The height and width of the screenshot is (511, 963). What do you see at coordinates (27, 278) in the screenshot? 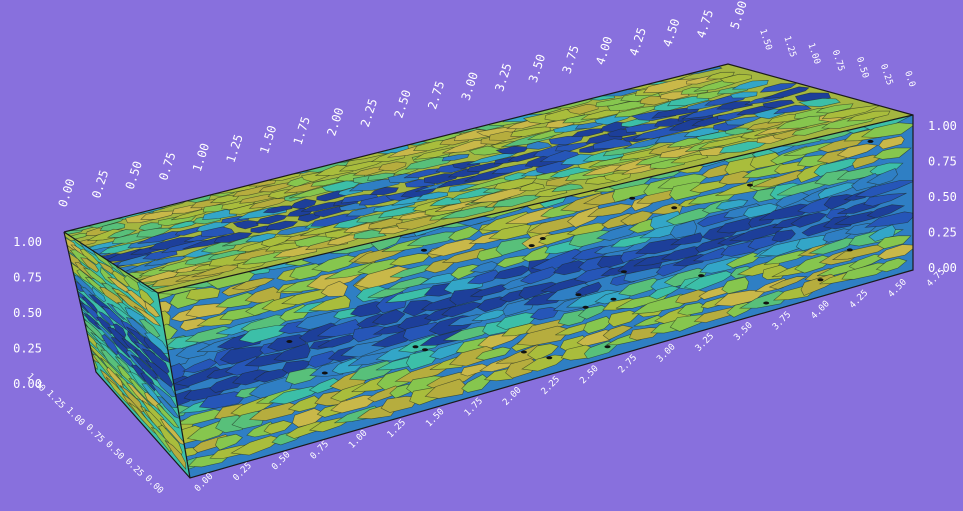
I see `tick-label-left-vertical: 0.75` at bounding box center [27, 278].